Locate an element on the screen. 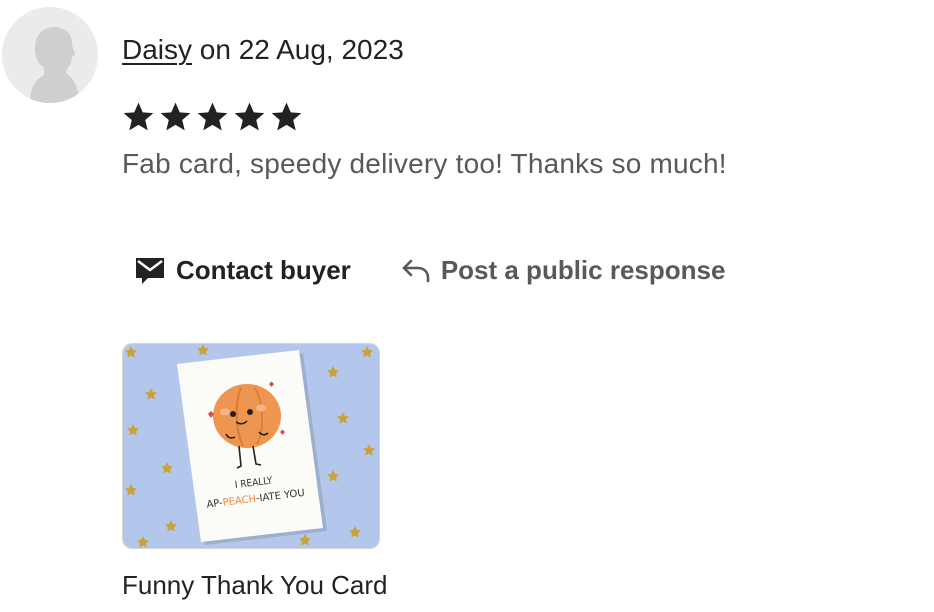  greeting-card: I REALLY AP-PEACH-IATE YOU is located at coordinates (252, 447).